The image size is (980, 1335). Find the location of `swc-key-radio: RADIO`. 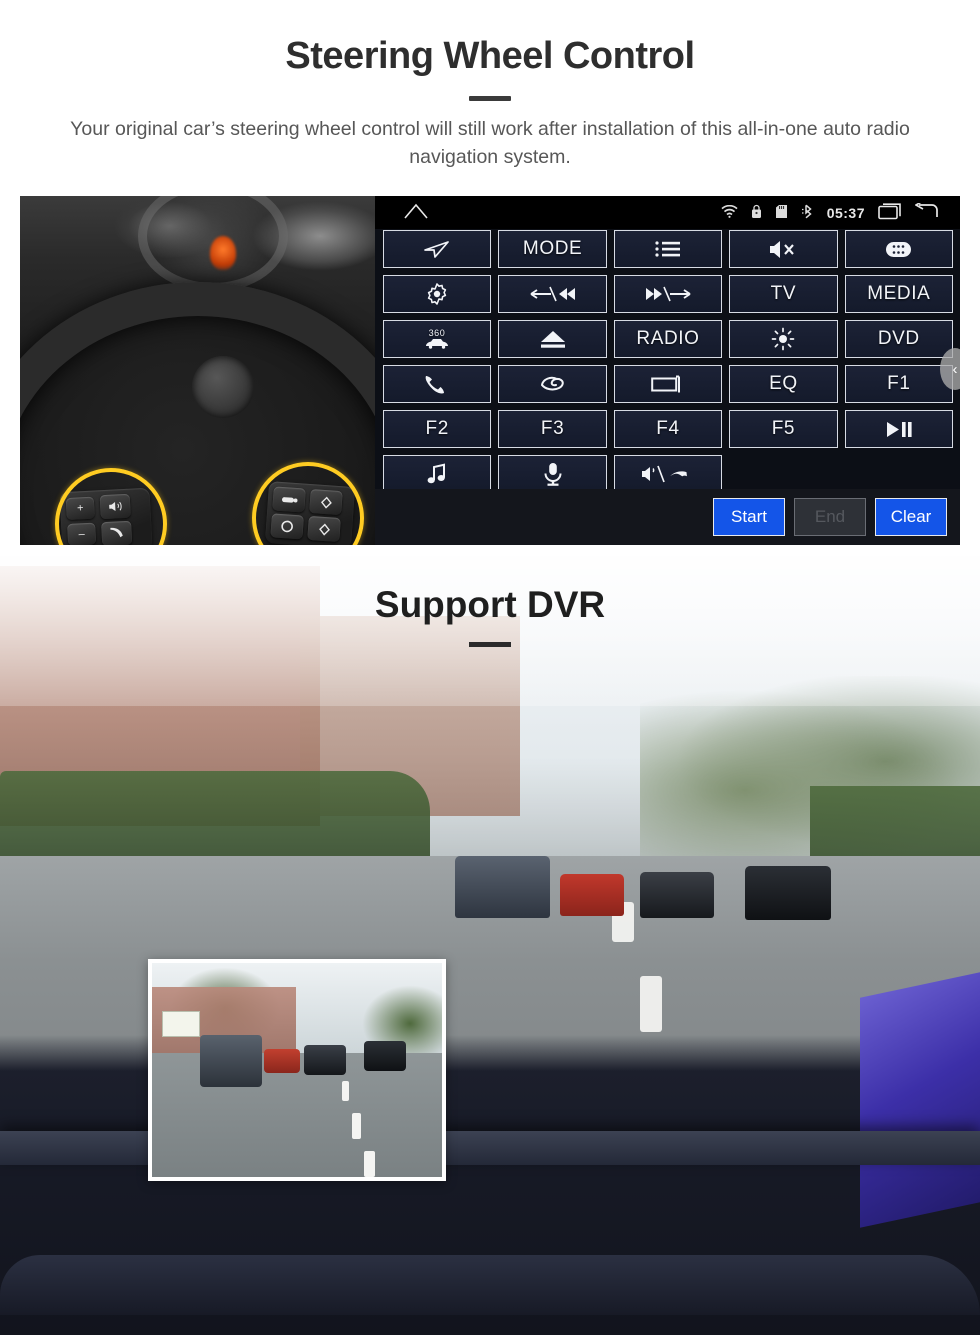

swc-key-radio: RADIO is located at coordinates (668, 339).